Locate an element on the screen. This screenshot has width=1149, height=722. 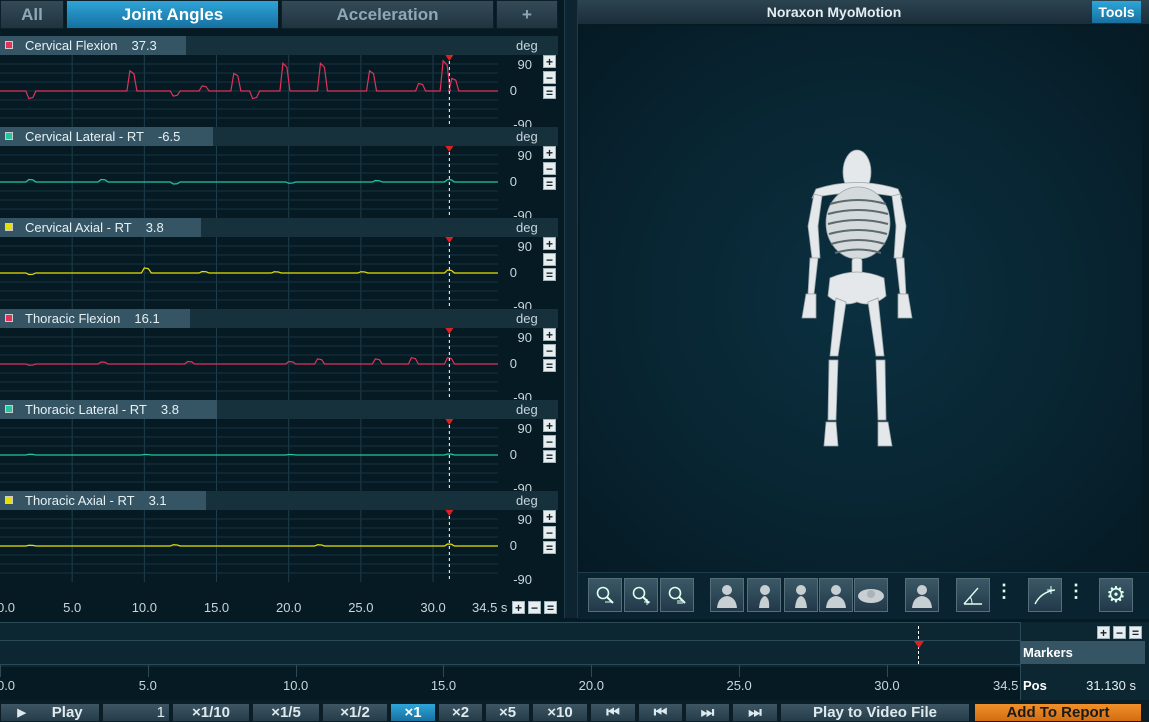
right-forearm is located at coordinates (901, 276).